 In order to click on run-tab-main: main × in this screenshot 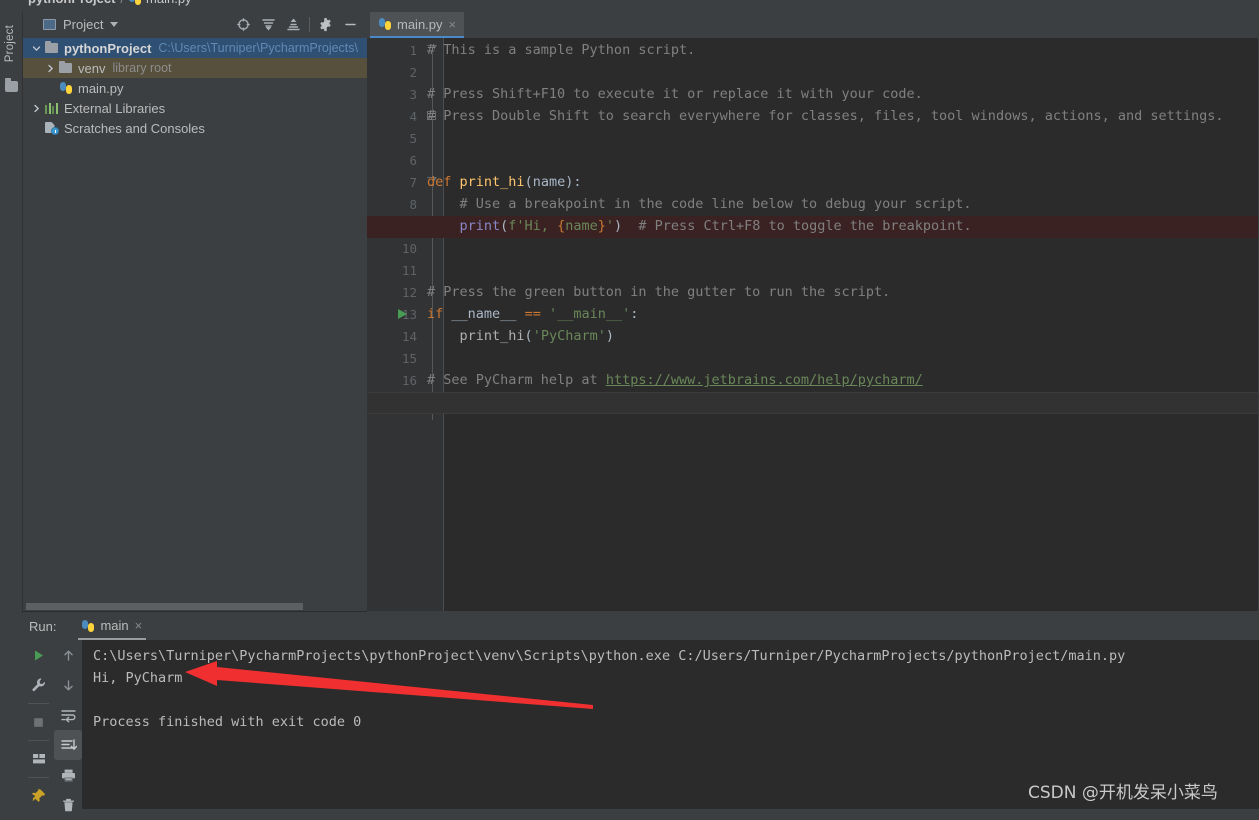, I will do `click(112, 626)`.